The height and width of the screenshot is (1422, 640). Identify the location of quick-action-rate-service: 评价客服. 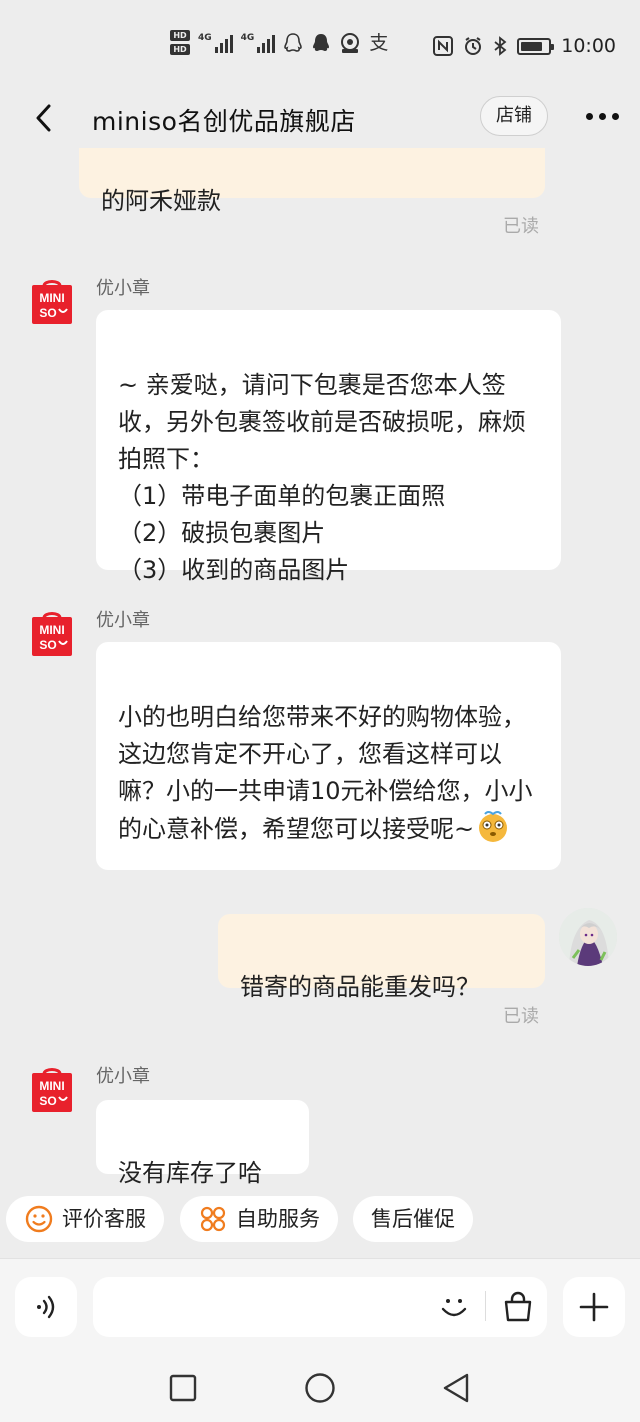
(85, 1219).